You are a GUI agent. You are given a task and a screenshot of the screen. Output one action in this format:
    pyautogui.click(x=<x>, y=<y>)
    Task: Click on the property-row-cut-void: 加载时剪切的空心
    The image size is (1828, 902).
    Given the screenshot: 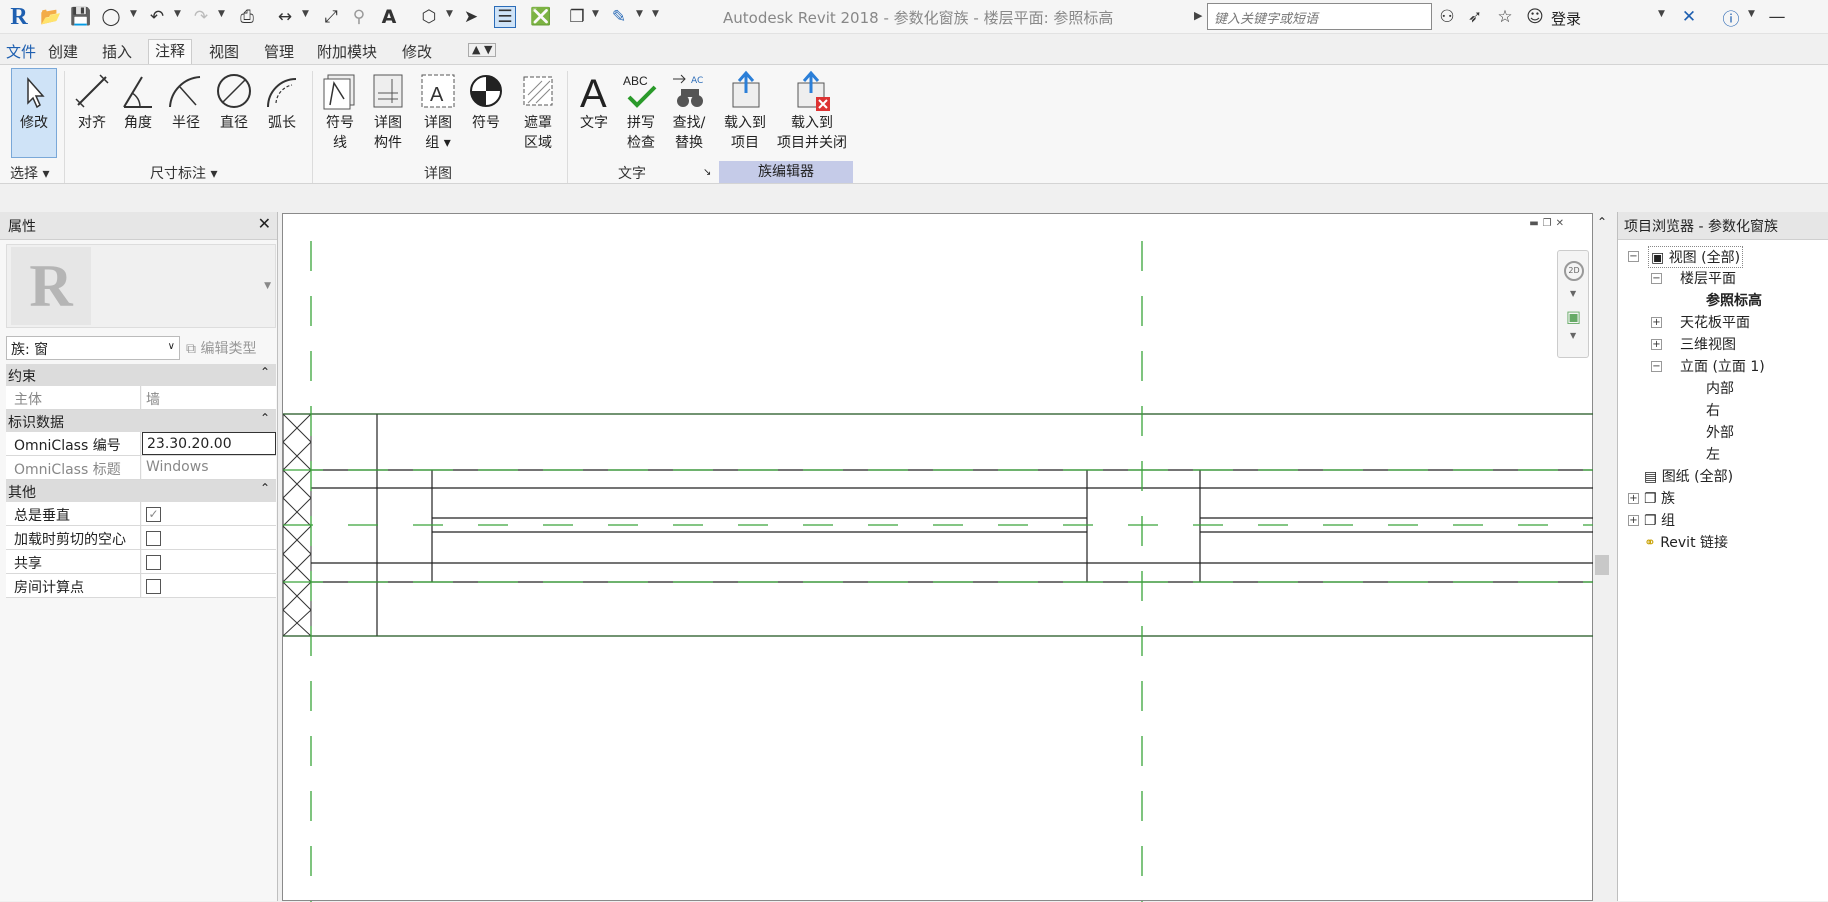 What is the action you would take?
    pyautogui.click(x=141, y=538)
    